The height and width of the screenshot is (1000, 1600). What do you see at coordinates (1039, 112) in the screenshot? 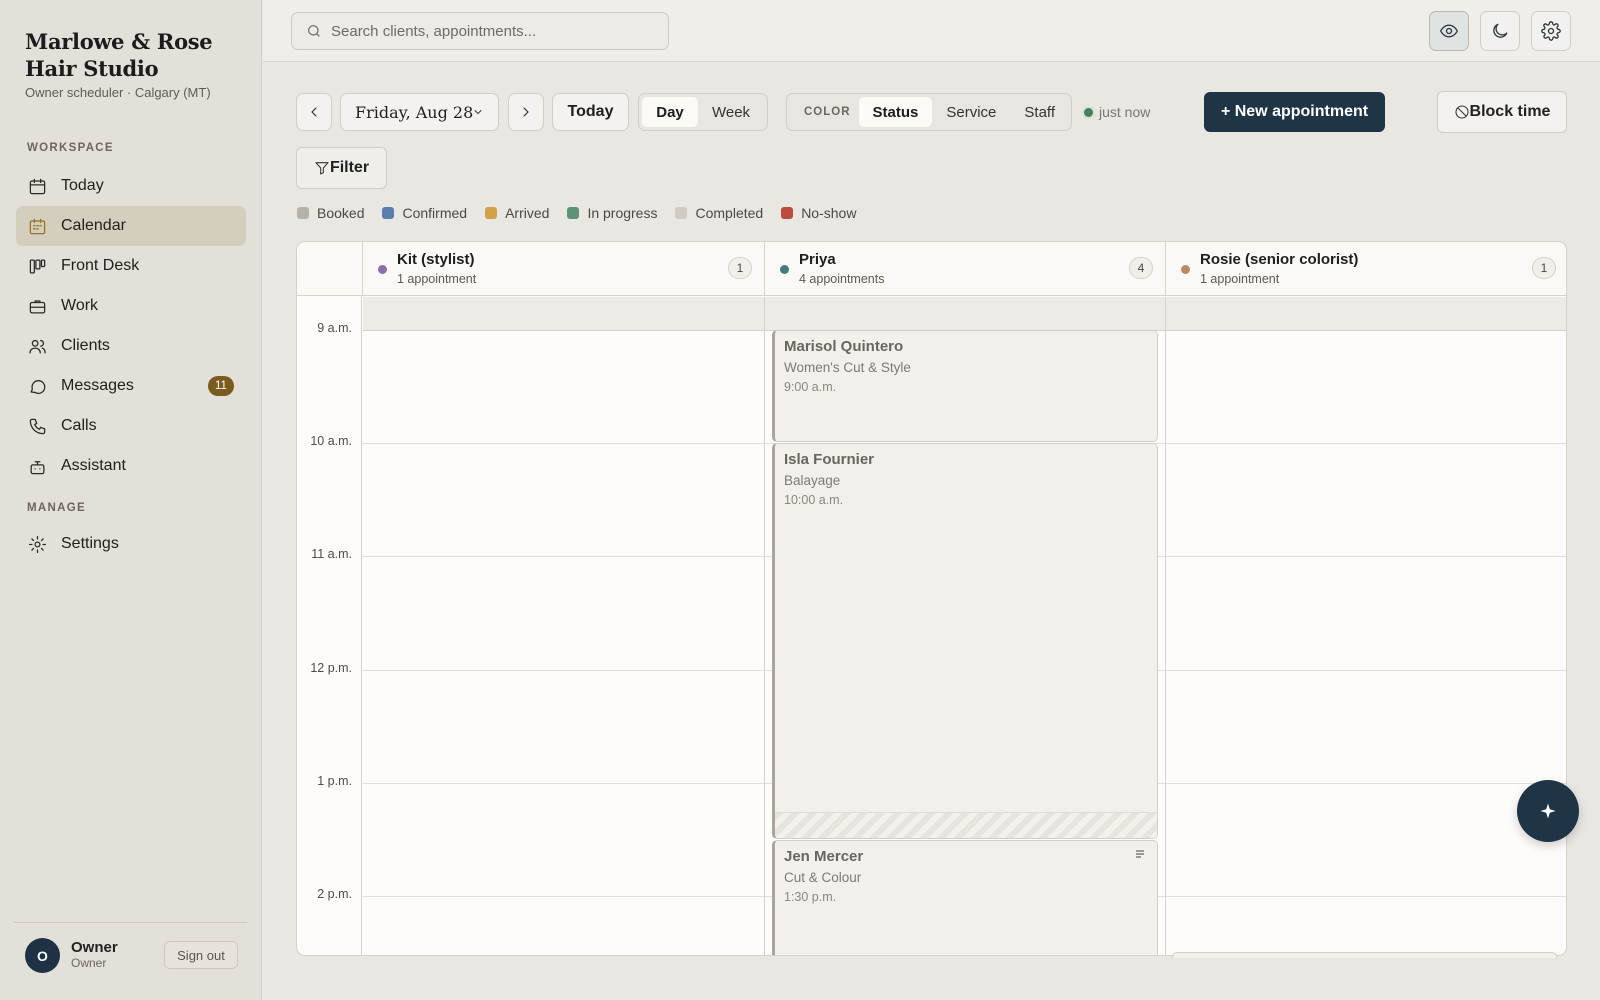
I see `color-staff-option: Staff` at bounding box center [1039, 112].